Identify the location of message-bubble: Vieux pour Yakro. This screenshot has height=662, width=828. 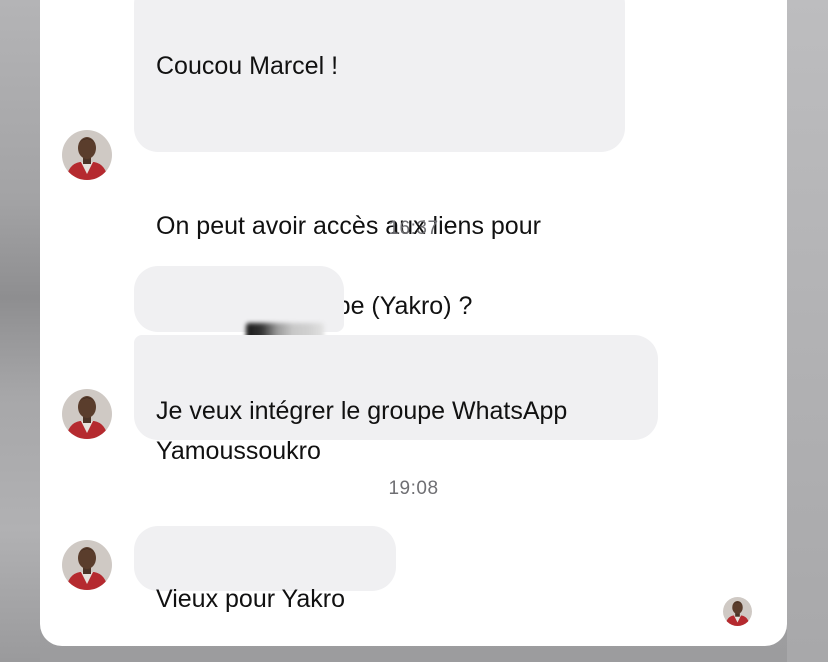
(265, 569).